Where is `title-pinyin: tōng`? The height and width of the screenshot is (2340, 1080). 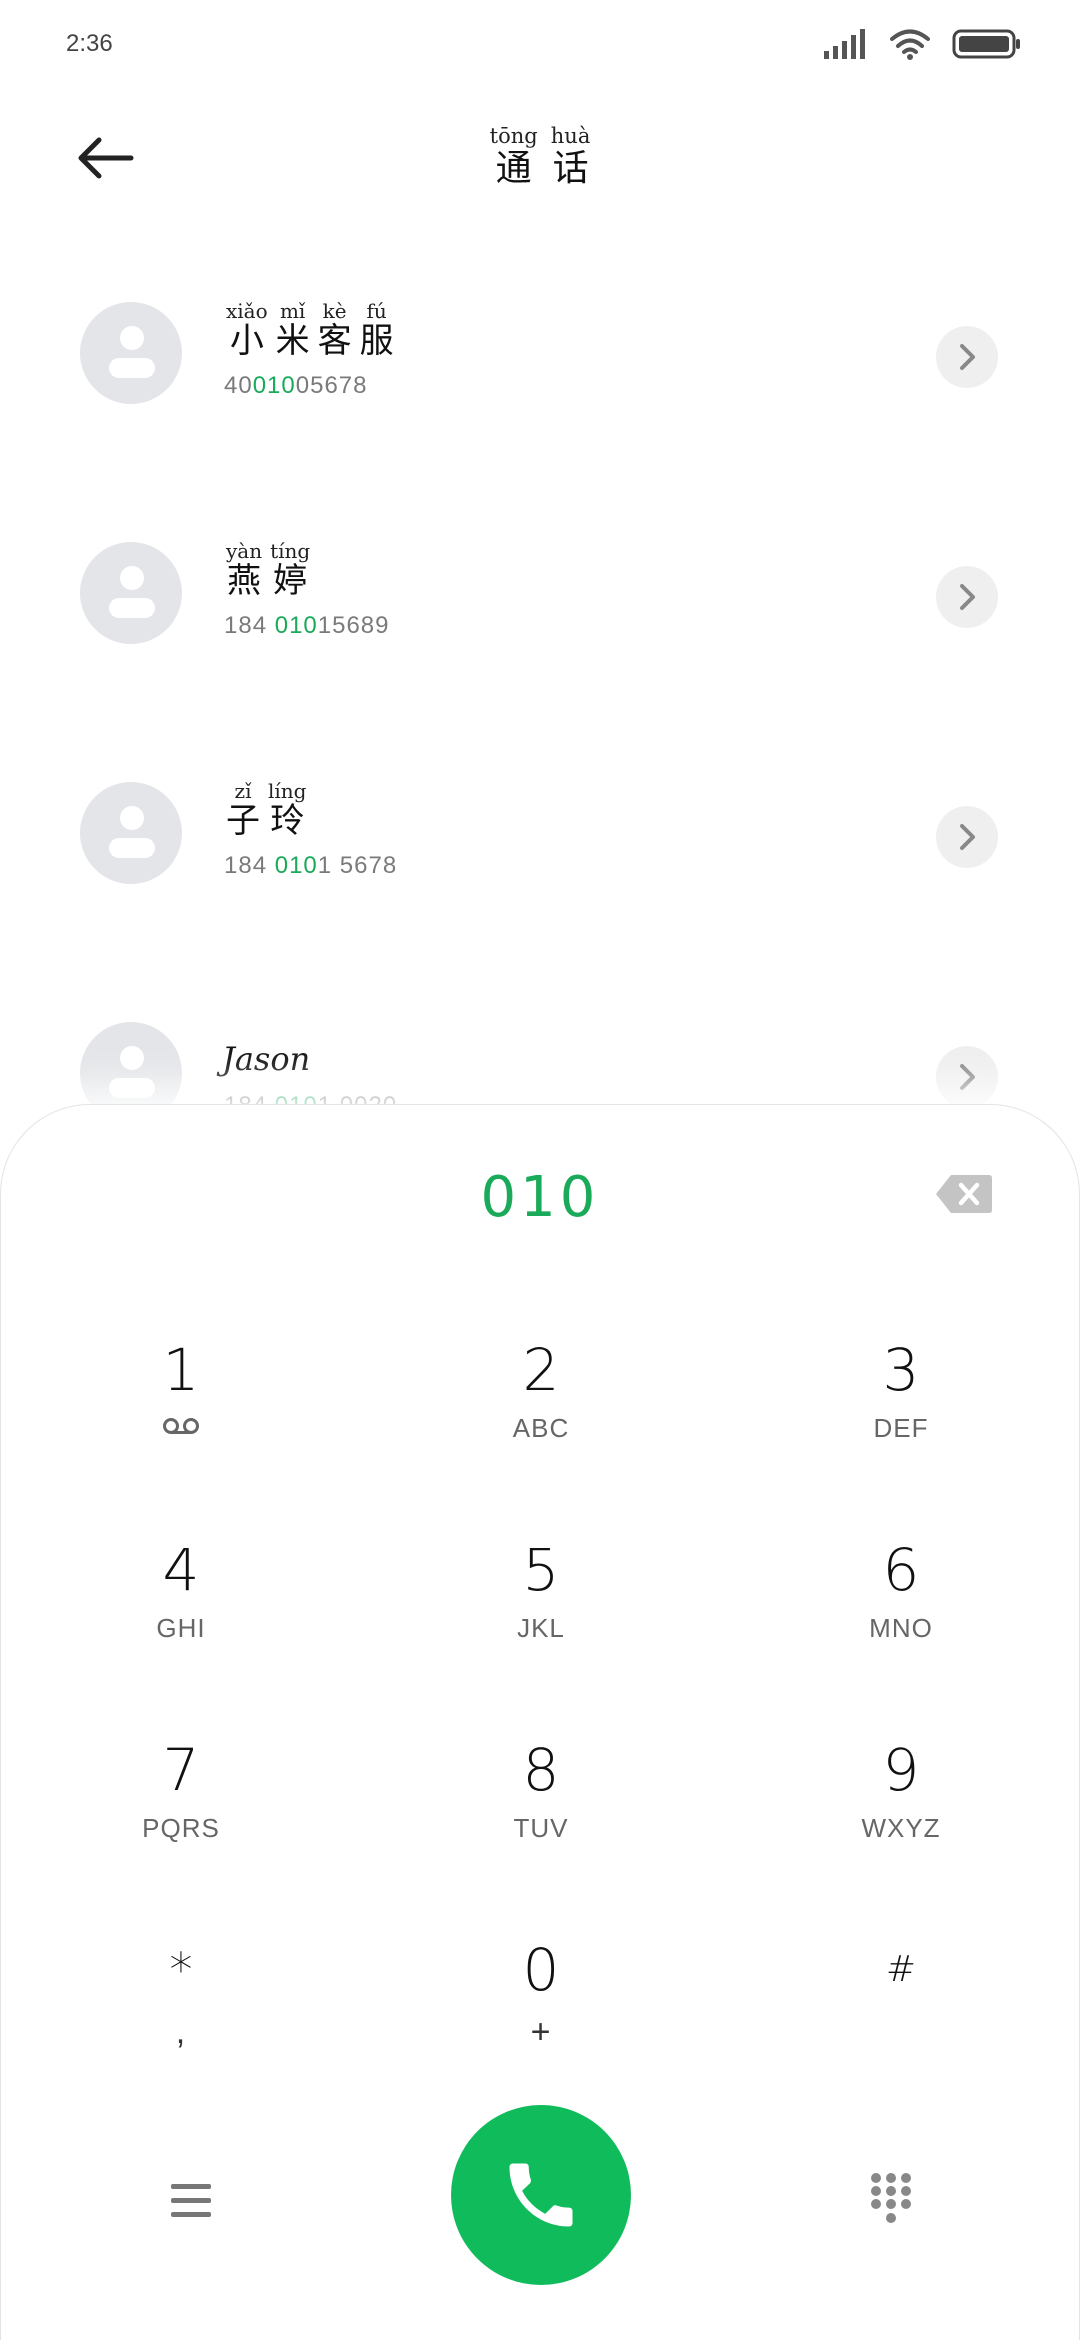 title-pinyin: tōng is located at coordinates (513, 136).